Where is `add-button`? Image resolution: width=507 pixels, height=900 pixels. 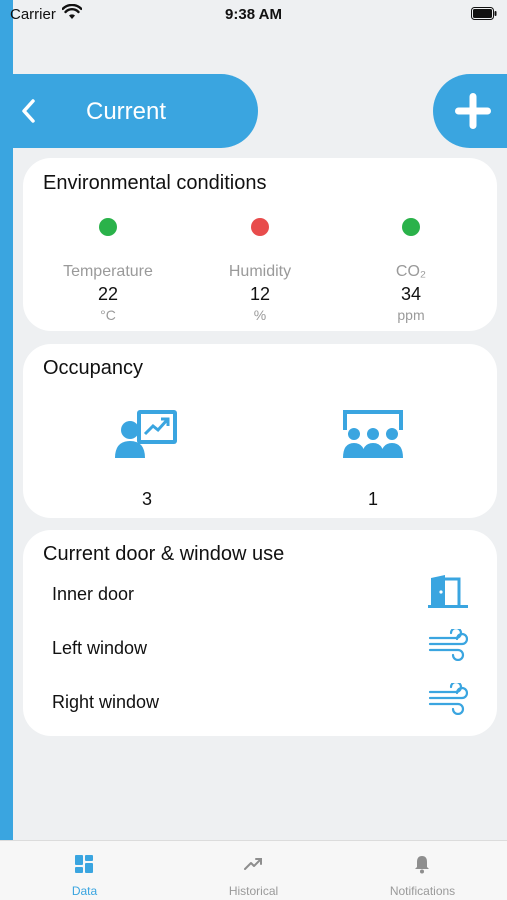
add-button is located at coordinates (470, 111).